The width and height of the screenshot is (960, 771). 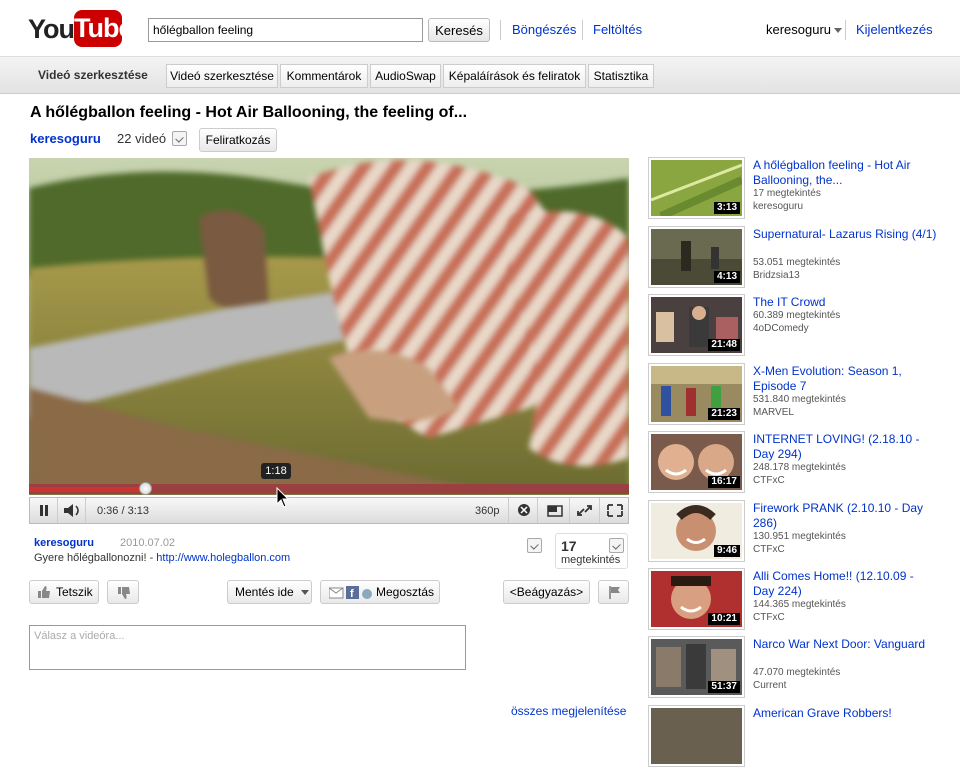 I want to click on video-thumbnail: 3:13, so click(x=696, y=188).